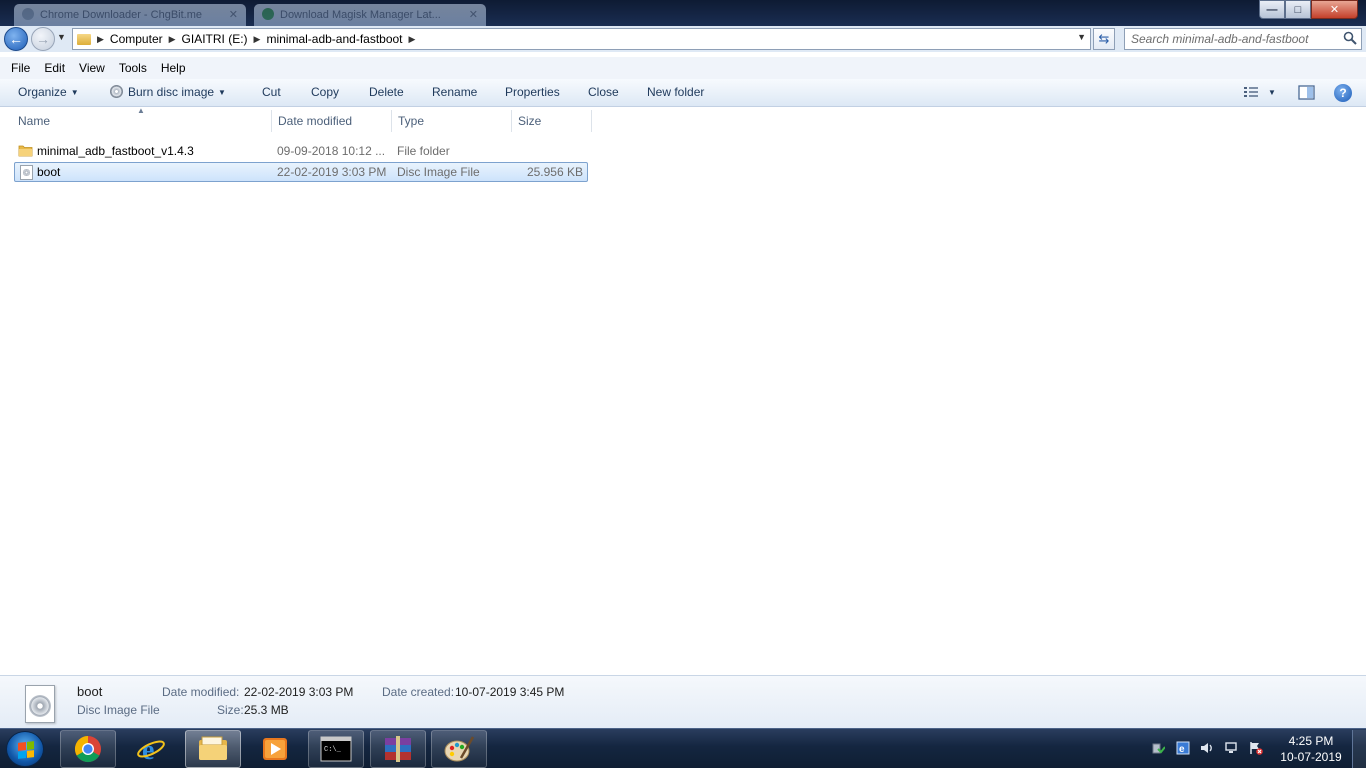 The width and height of the screenshot is (1366, 768). I want to click on new-folder-button: New folder, so click(675, 92).